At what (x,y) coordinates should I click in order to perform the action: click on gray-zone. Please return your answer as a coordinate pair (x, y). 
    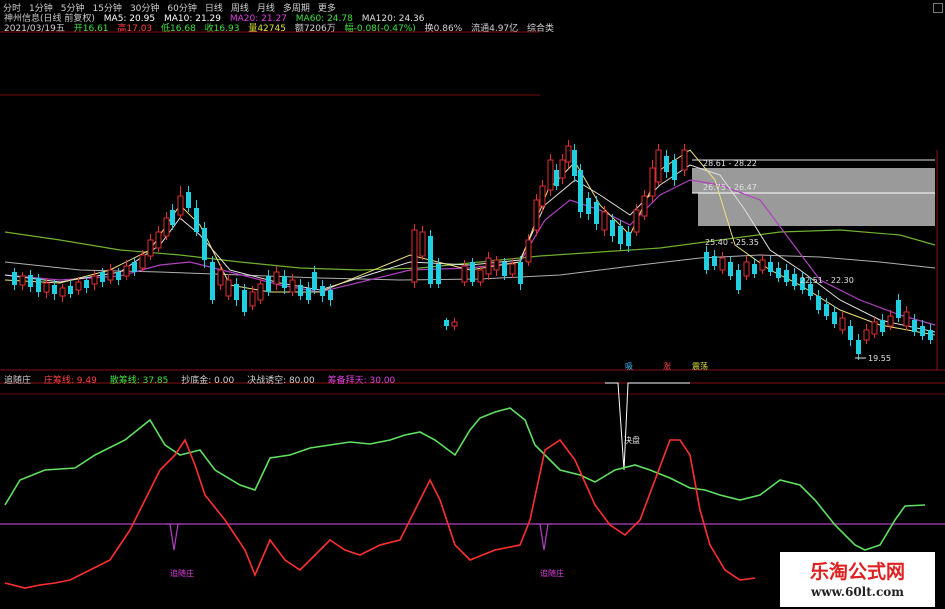
    Looking at the image, I should click on (813, 192).